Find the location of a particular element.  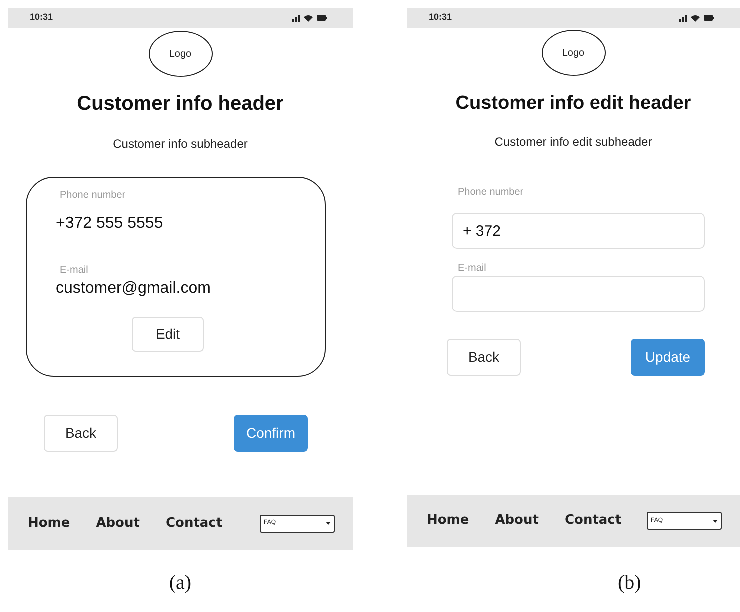

input-field is located at coordinates (578, 294).